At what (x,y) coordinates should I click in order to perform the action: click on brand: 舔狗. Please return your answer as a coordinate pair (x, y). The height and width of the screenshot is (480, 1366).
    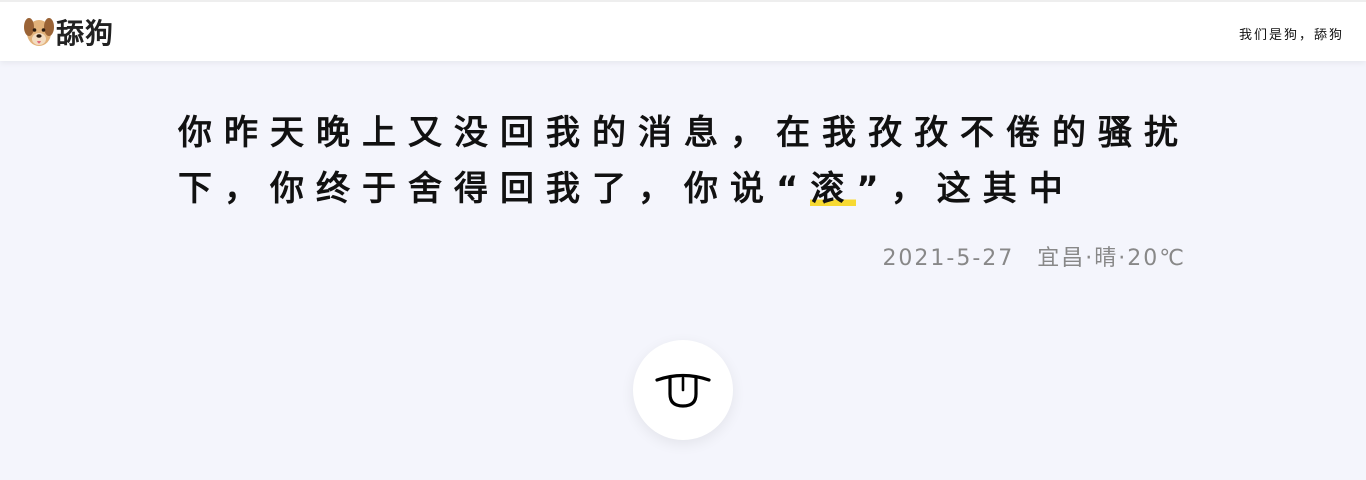
    Looking at the image, I should click on (69, 32).